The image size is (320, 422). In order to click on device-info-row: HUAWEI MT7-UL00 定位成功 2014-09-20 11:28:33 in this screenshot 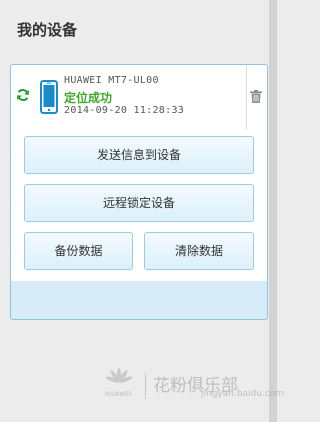, I will do `click(139, 97)`.